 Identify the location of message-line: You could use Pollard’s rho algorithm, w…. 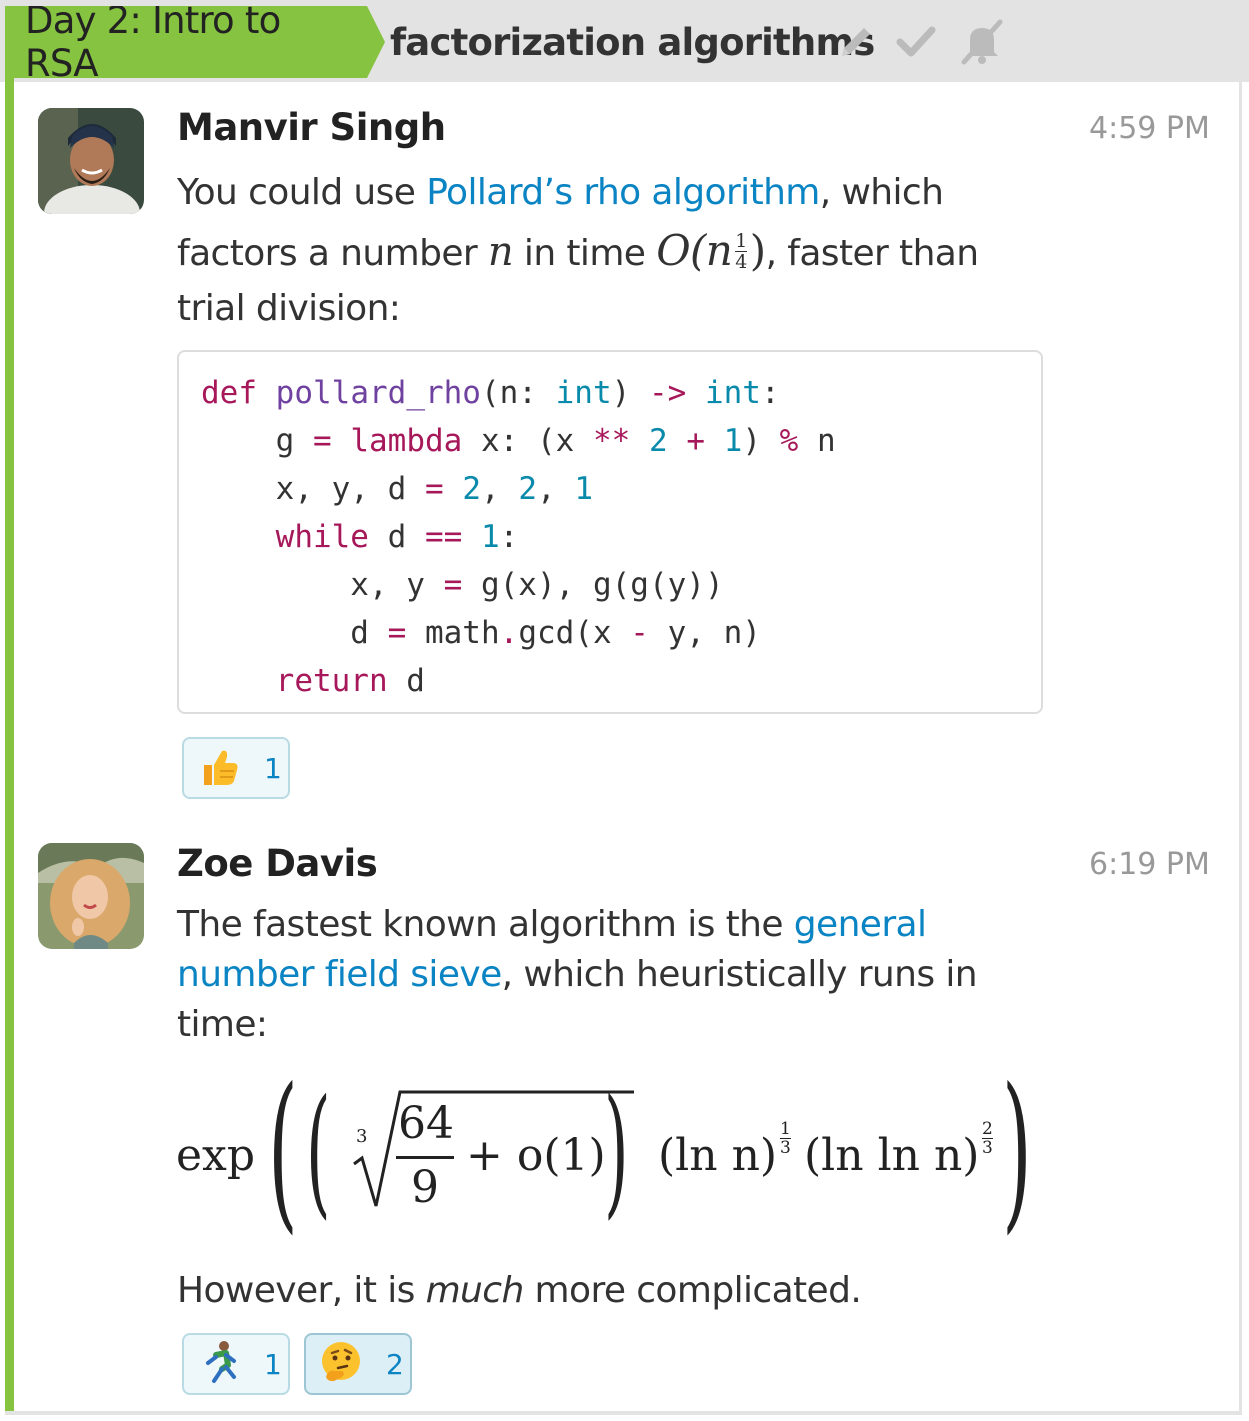
(607, 193).